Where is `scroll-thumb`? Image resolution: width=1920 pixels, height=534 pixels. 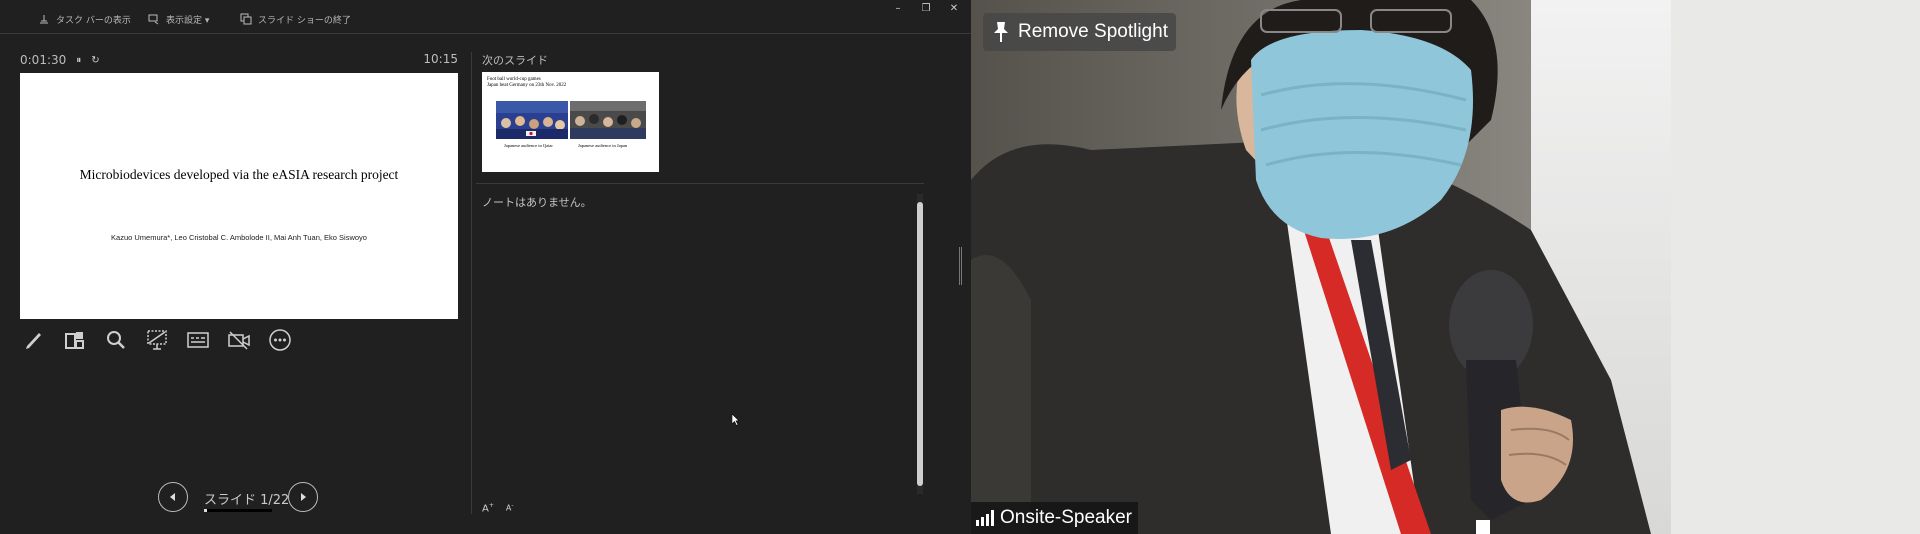
scroll-thumb is located at coordinates (920, 344).